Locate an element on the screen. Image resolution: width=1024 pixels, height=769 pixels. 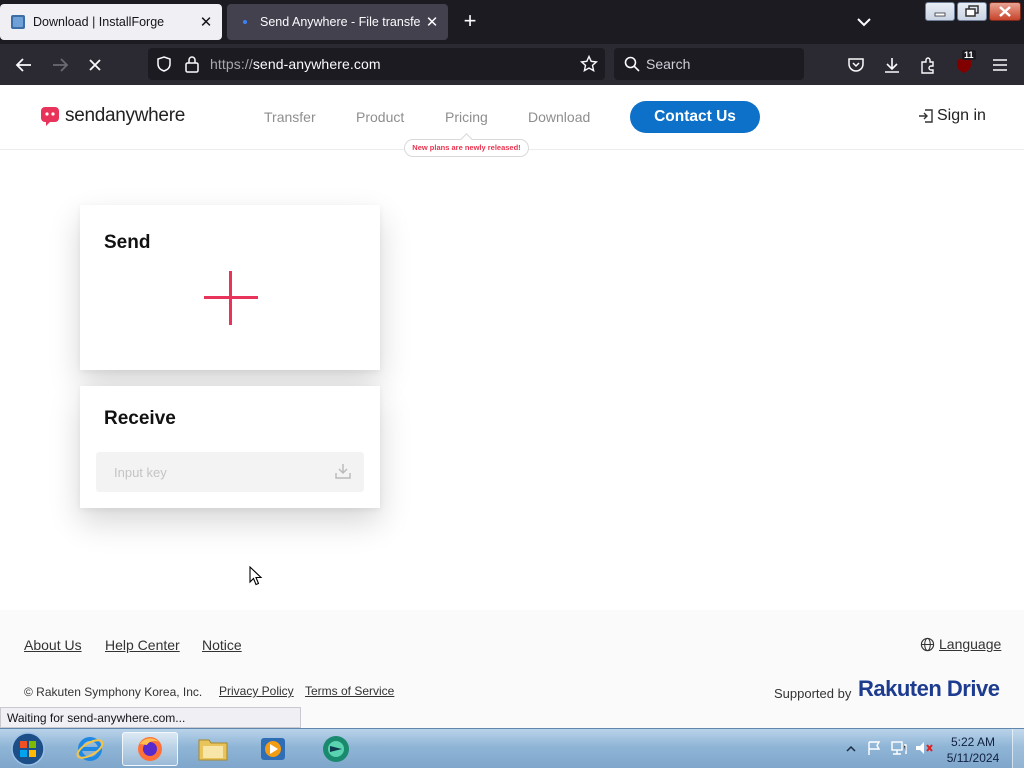
address-bar: https://send-anywhere.com is located at coordinates (376, 64).